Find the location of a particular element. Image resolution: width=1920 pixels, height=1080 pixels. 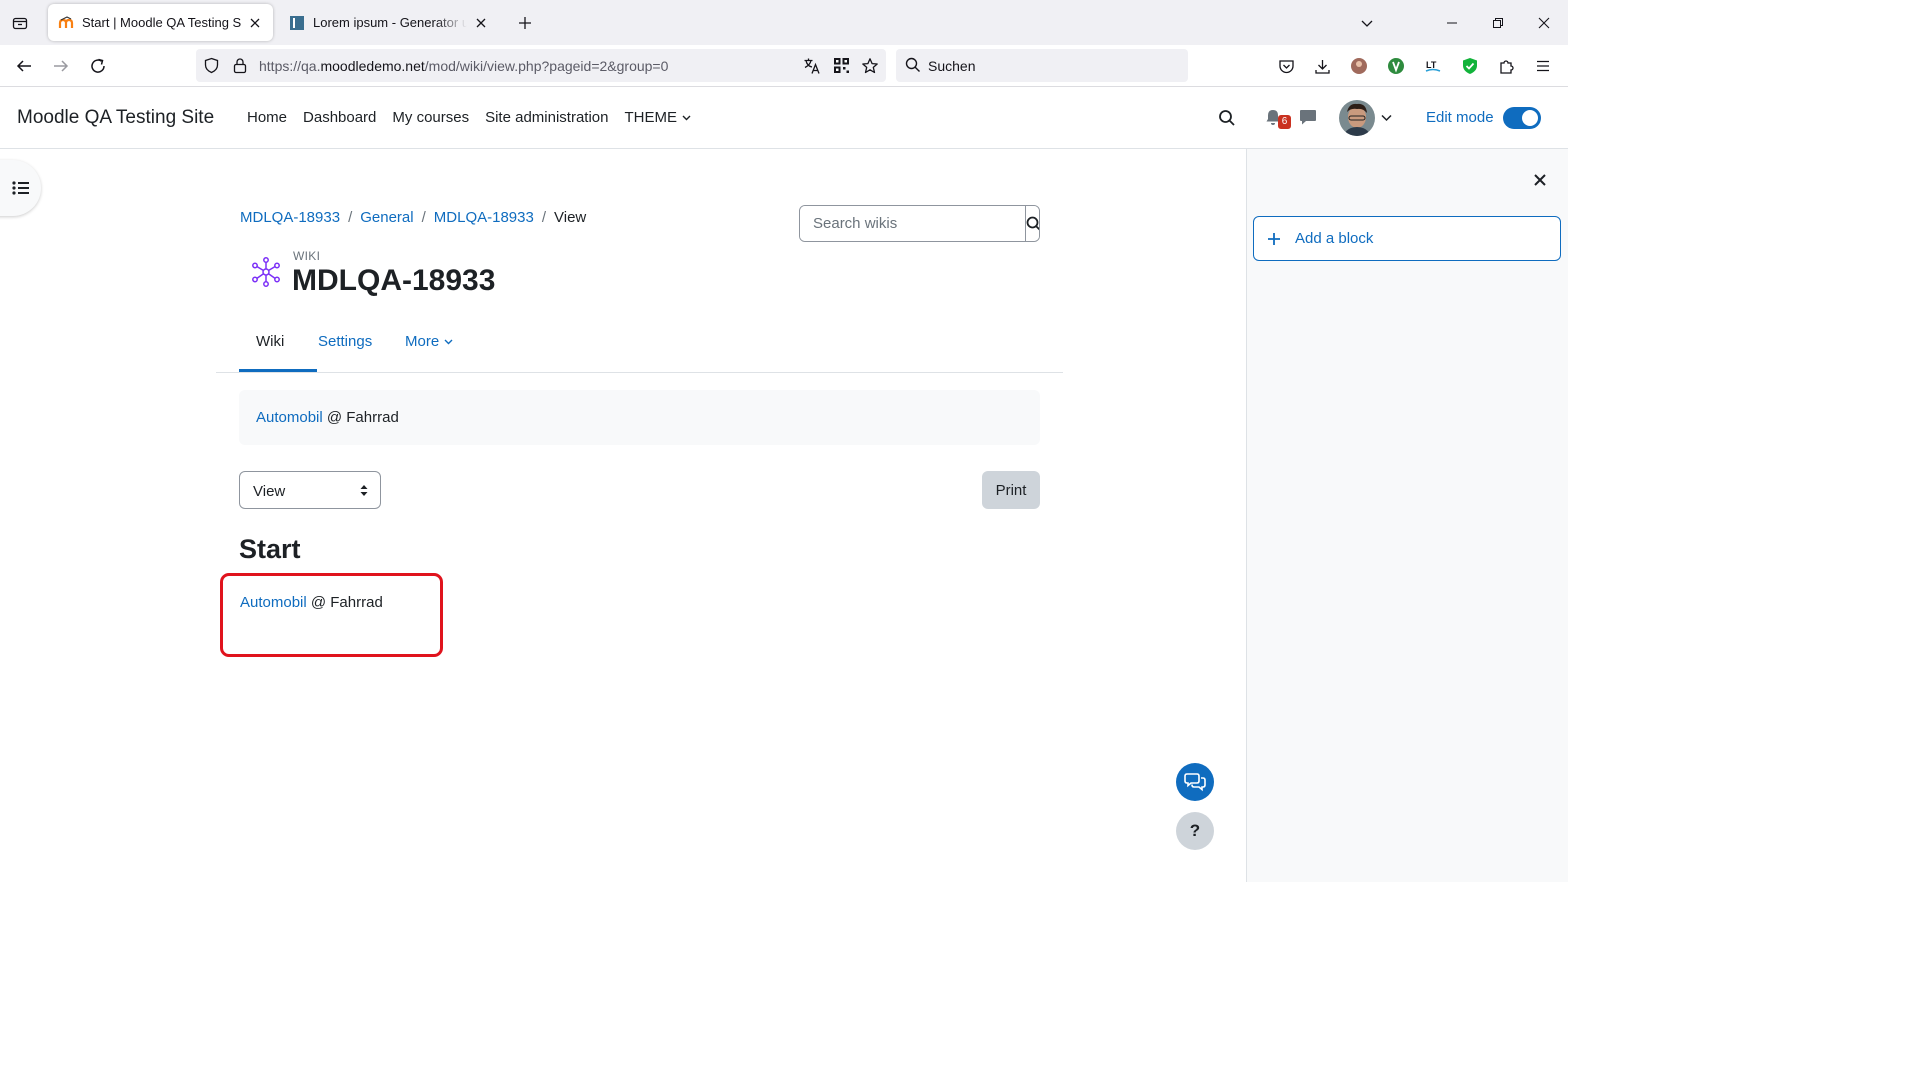

edit-mode-toggle is located at coordinates (1522, 118).